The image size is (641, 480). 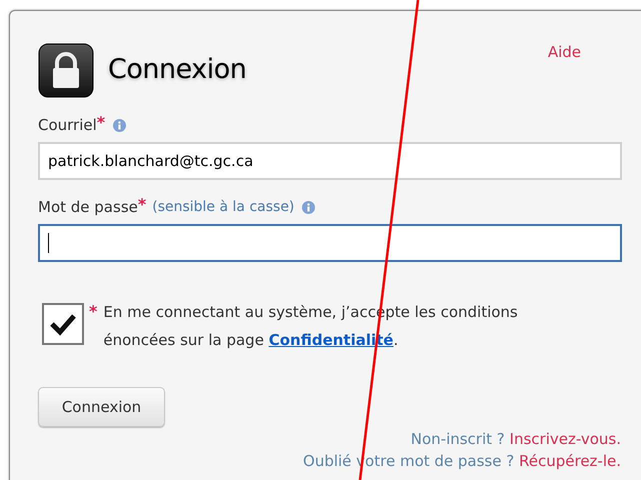 I want to click on footer-text: Non-inscrit ? Inscrivez-vous., so click(x=515, y=439).